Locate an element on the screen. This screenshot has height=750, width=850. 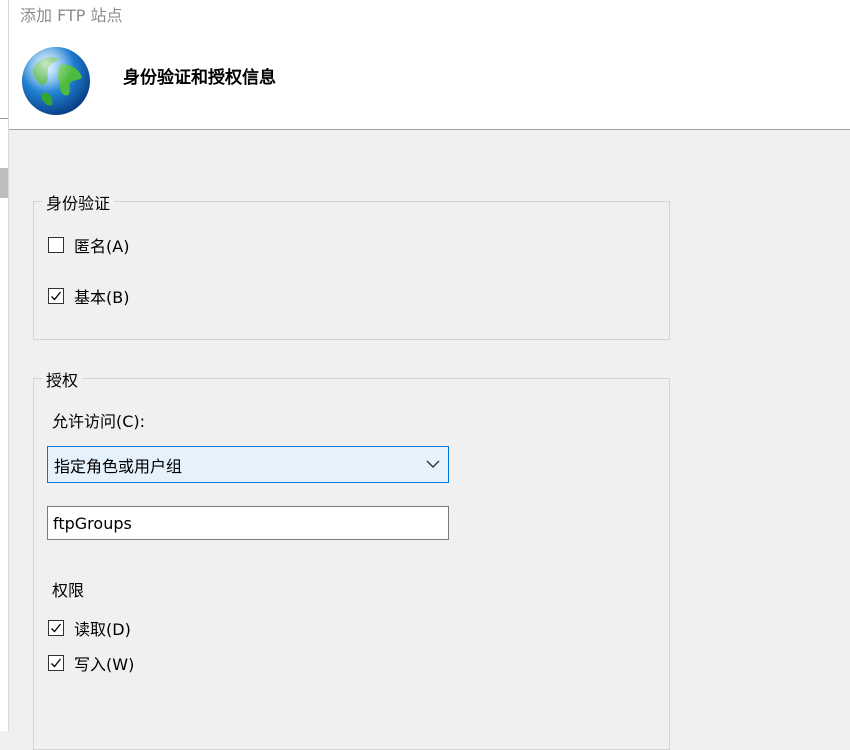
authentication-group: 身份验证 is located at coordinates (351, 265).